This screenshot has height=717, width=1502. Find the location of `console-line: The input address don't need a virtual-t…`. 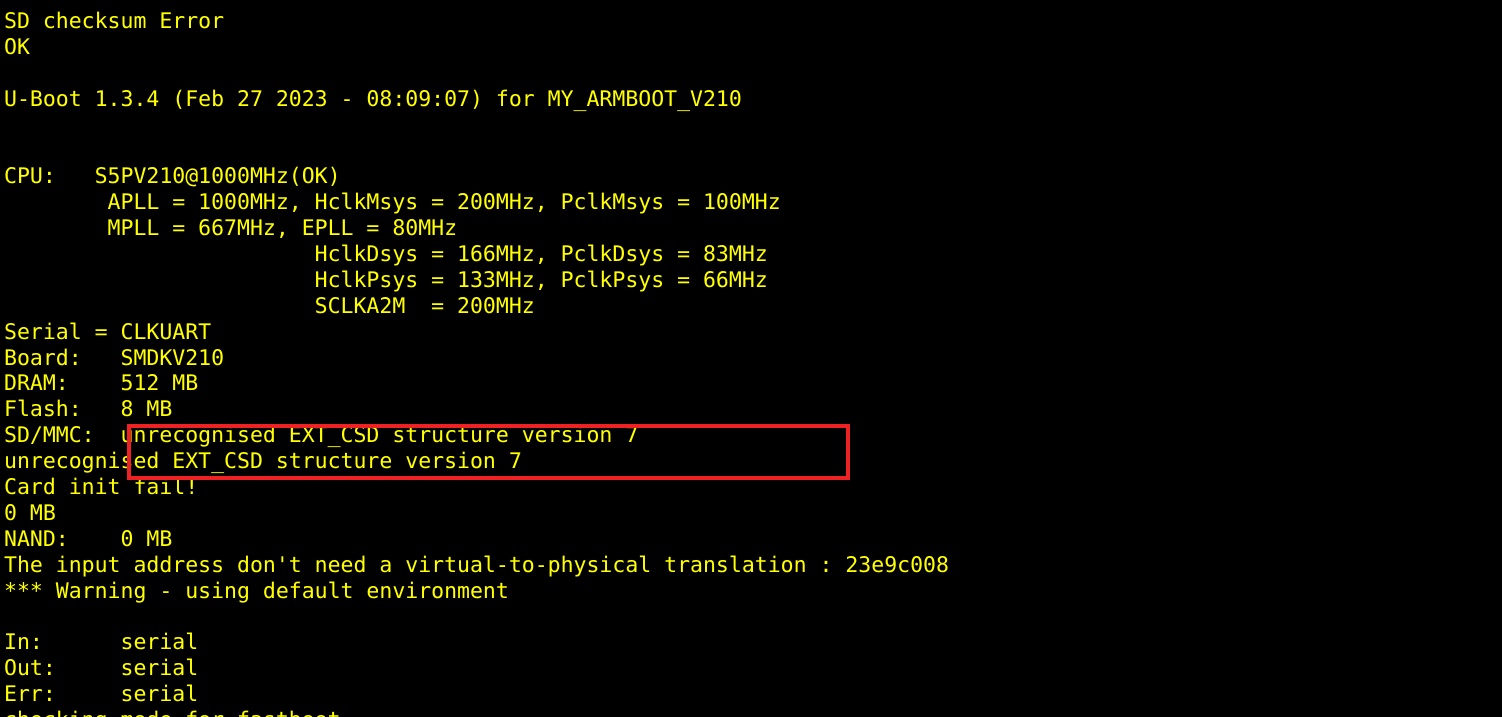

console-line: The input address don't need a virtual-t… is located at coordinates (476, 565).